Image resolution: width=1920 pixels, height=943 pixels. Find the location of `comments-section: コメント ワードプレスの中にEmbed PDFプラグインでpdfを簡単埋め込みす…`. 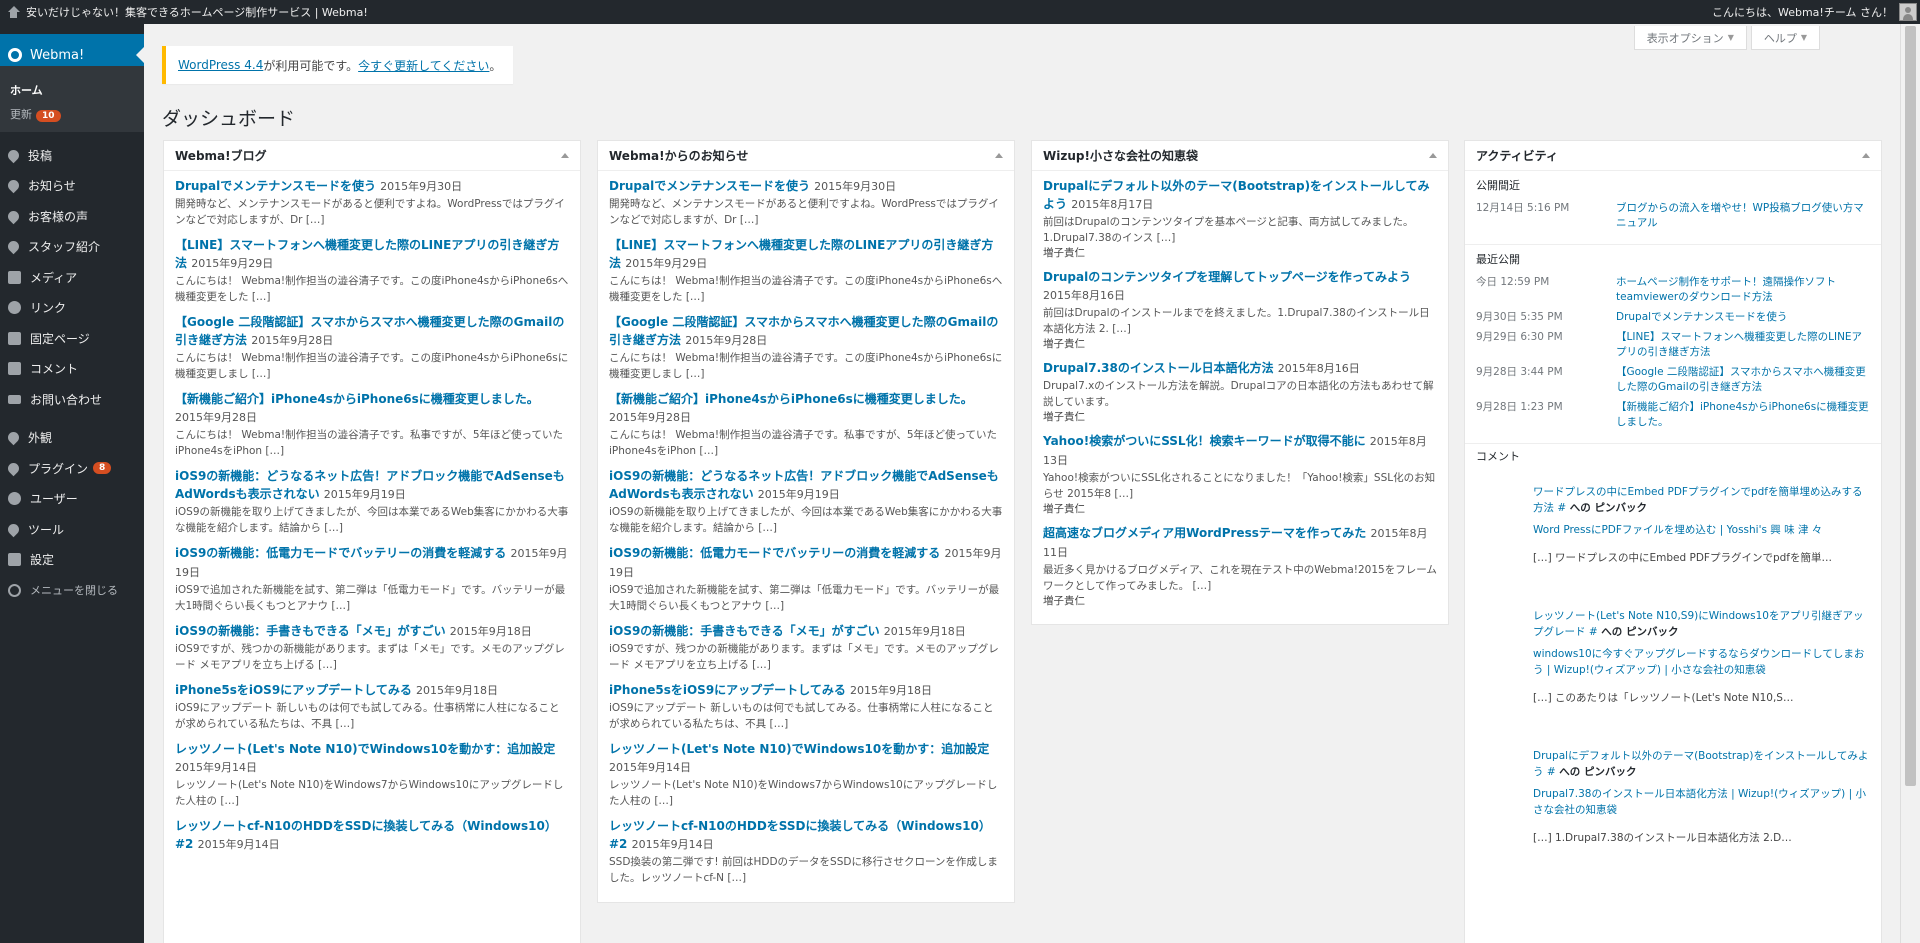

comments-section: コメント ワードプレスの中にEmbed PDFプラグインでpdfを簡単埋め込みす… is located at coordinates (1673, 645).